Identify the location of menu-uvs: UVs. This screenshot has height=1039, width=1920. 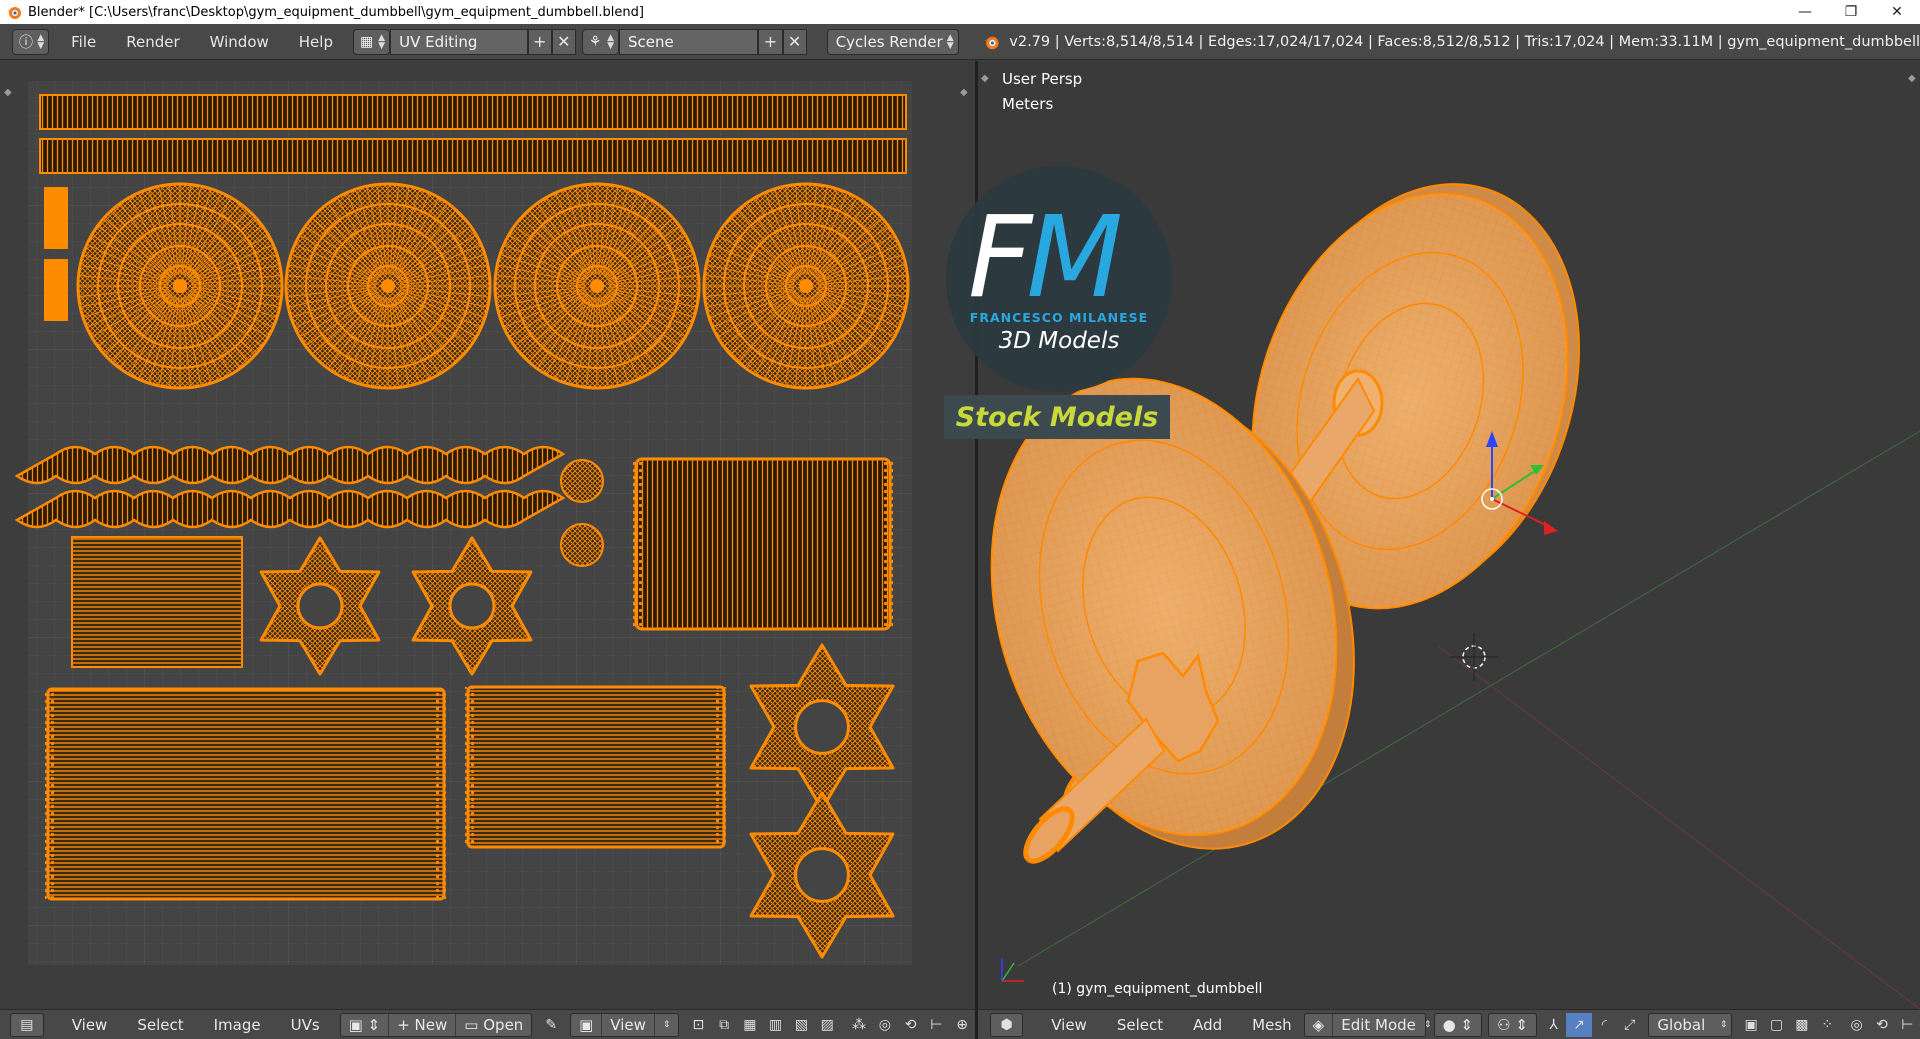
(305, 1025).